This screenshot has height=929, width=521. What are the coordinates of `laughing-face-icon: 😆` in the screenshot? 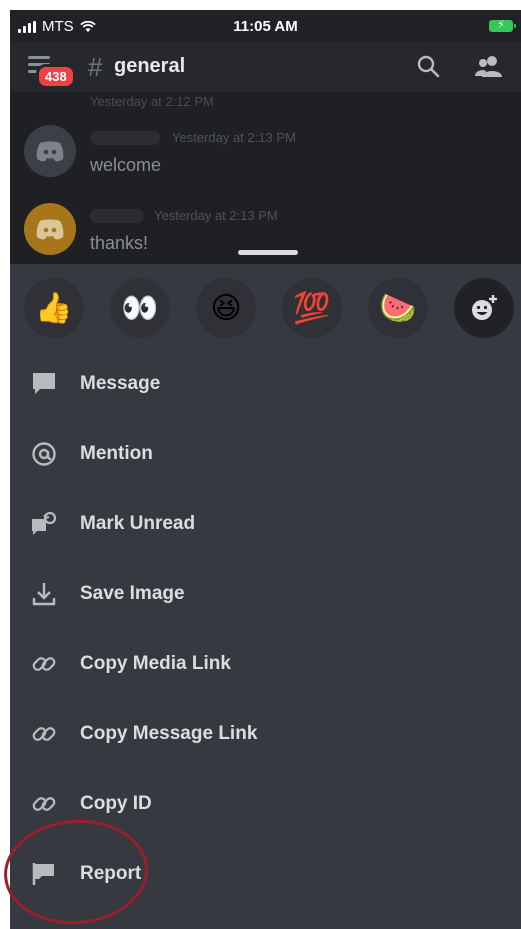 It's located at (226, 308).